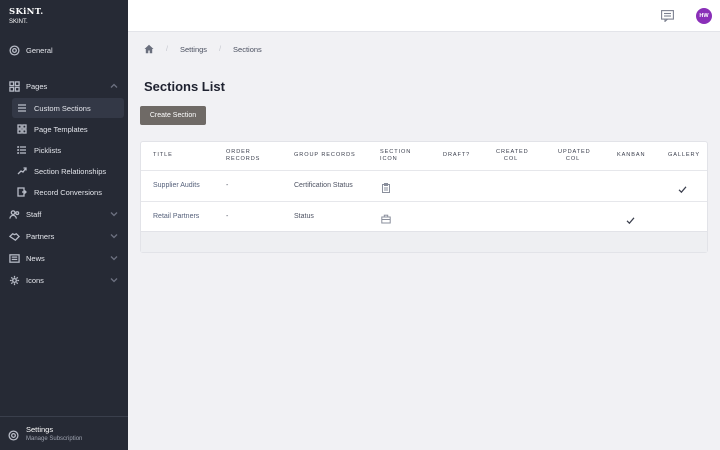 This screenshot has height=450, width=720. Describe the element at coordinates (18, 22) in the screenshot. I see `brand-name: SKINT.` at that location.